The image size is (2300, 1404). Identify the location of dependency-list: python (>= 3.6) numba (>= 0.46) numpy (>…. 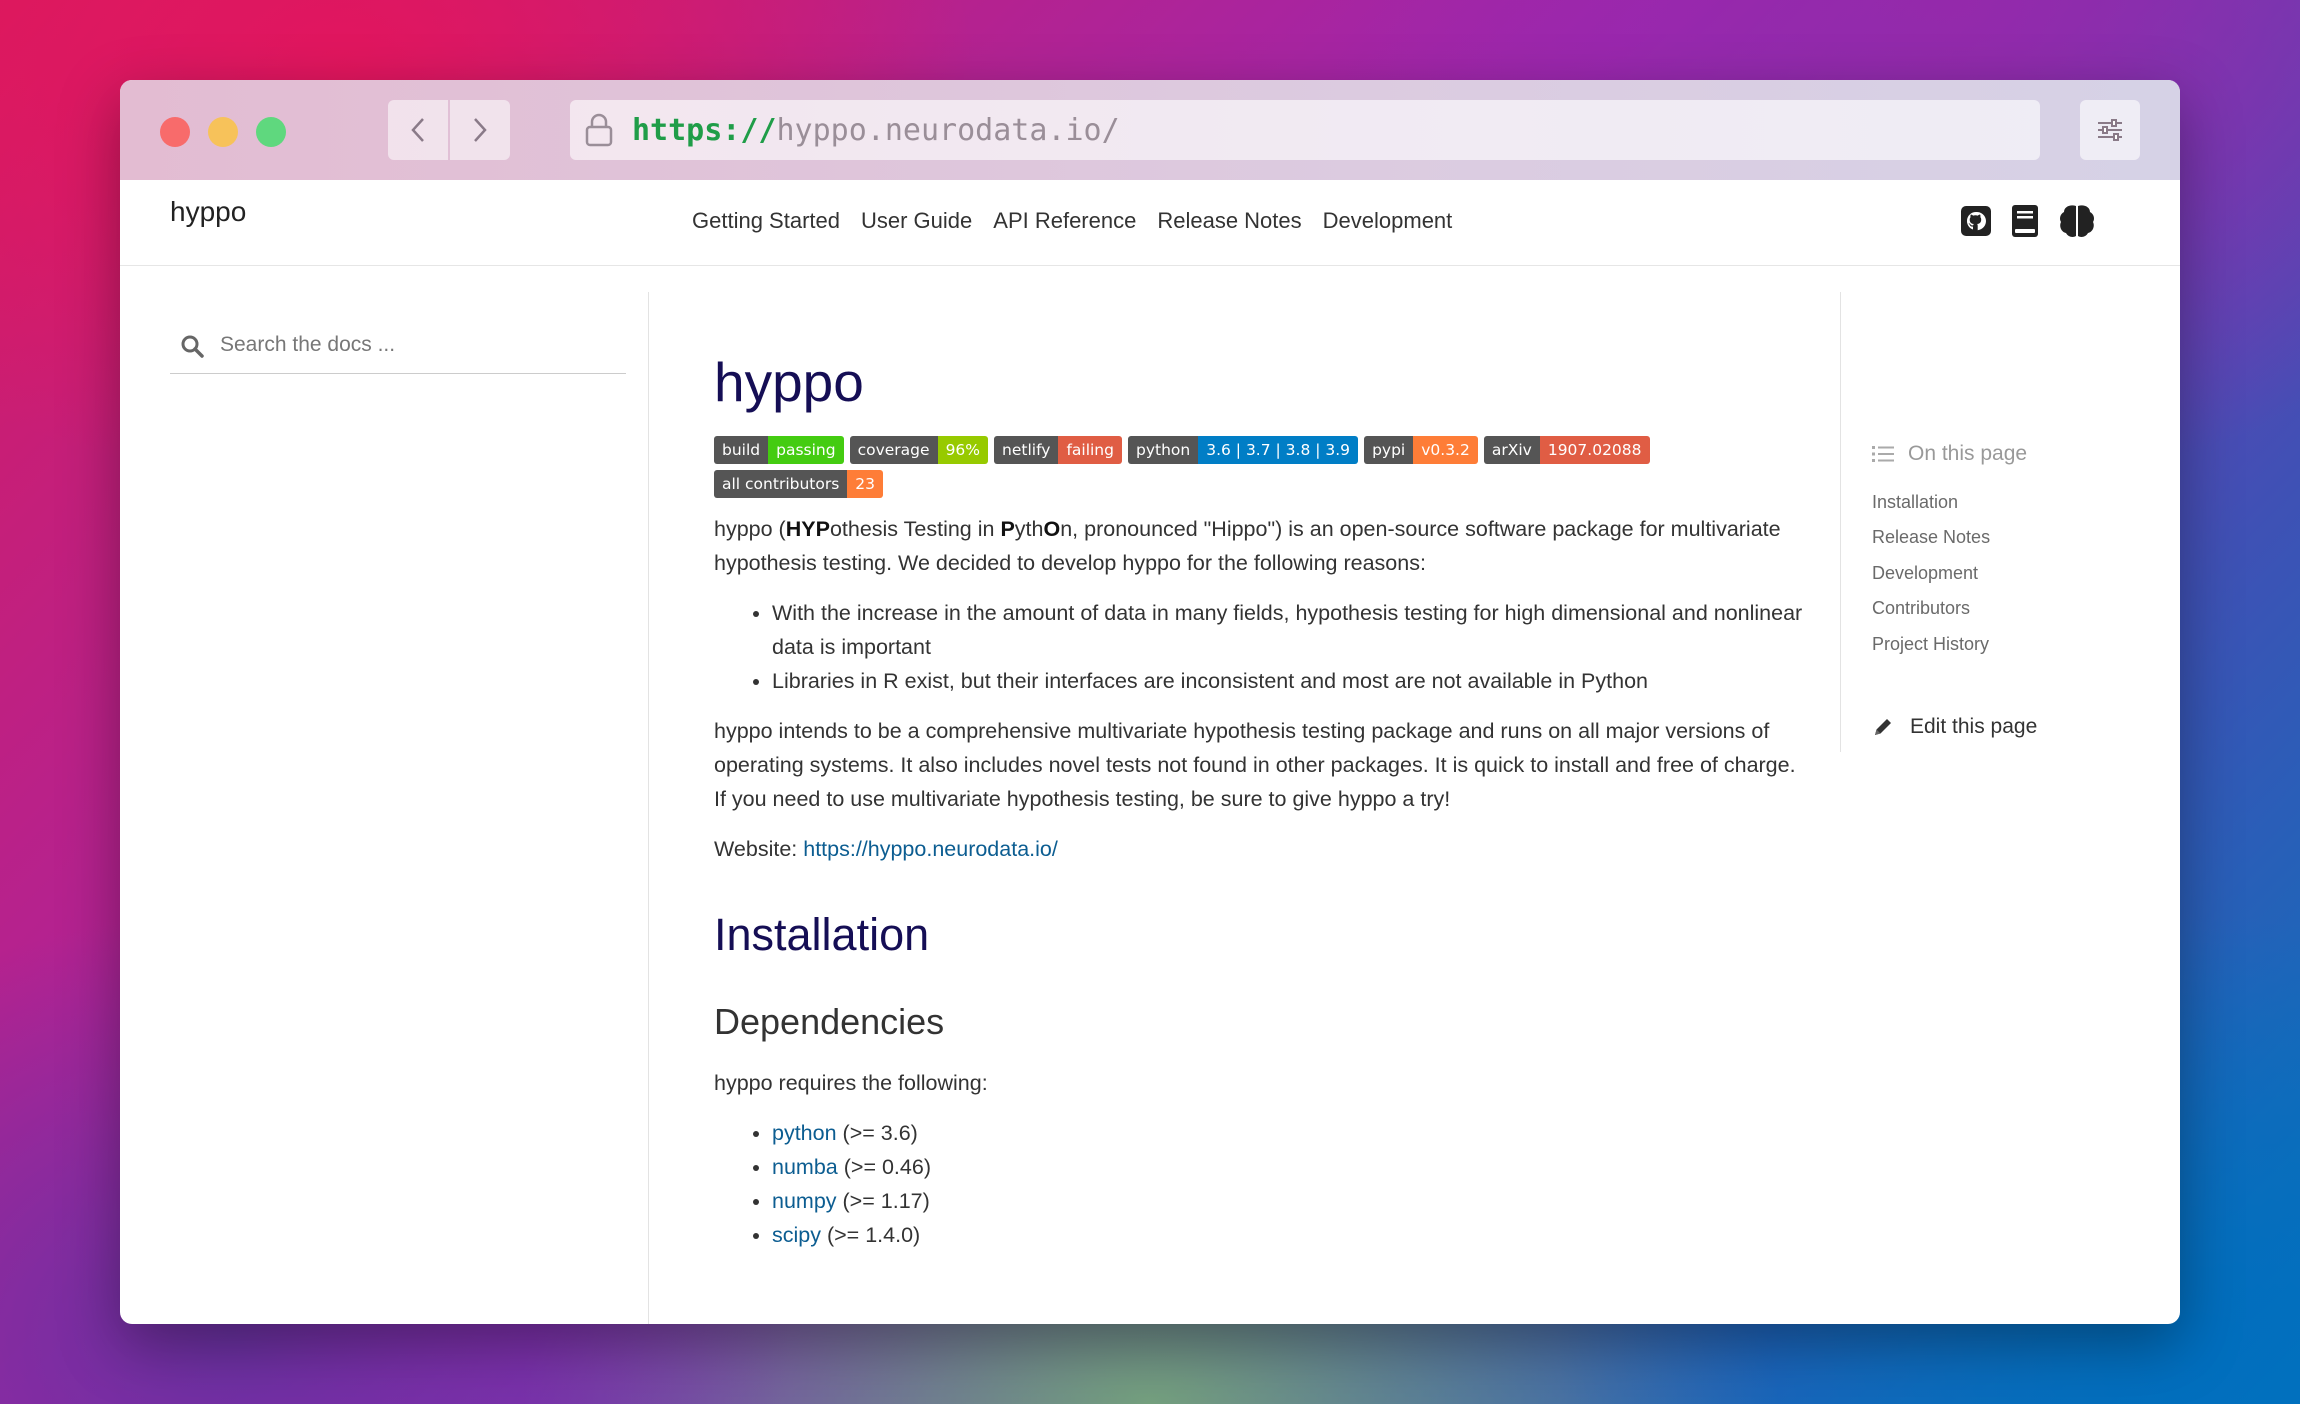
(1288, 1184).